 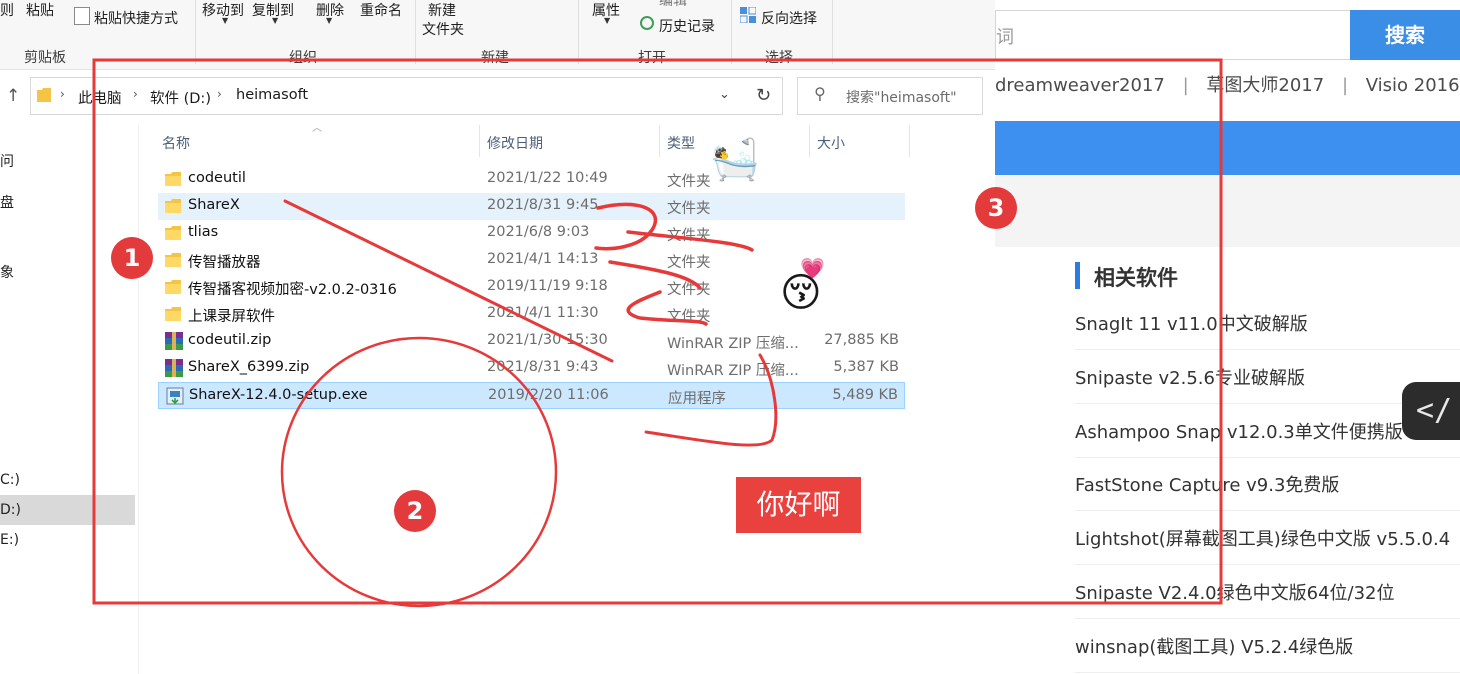 What do you see at coordinates (1235, 592) in the screenshot?
I see `related-software-link: Snipaste V2.4.0绿色中文版64位/32位` at bounding box center [1235, 592].